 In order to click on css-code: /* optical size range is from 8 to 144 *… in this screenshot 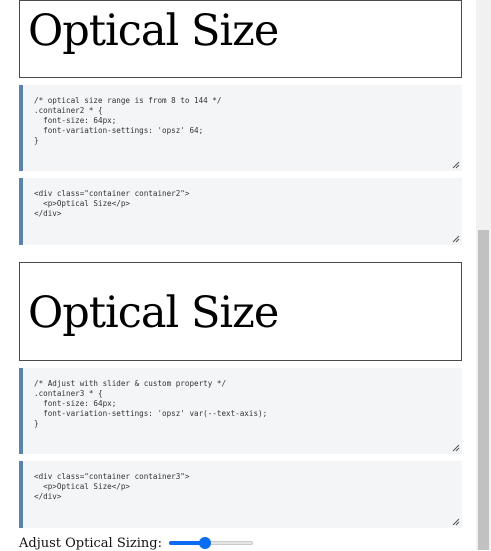, I will do `click(128, 120)`.